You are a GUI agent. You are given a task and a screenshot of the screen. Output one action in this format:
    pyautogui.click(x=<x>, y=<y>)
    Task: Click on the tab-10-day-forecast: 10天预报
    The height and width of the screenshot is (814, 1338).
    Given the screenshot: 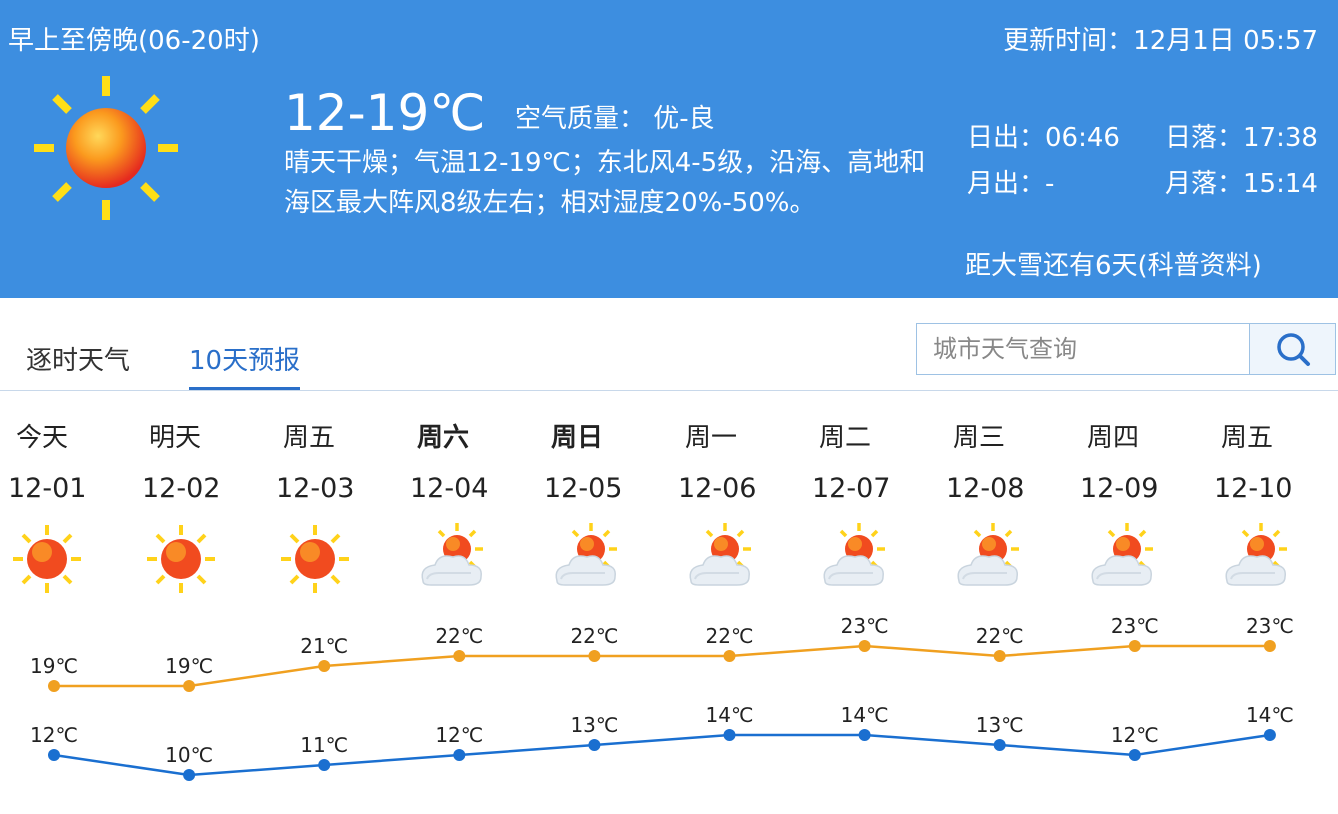 What is the action you would take?
    pyautogui.click(x=245, y=365)
    